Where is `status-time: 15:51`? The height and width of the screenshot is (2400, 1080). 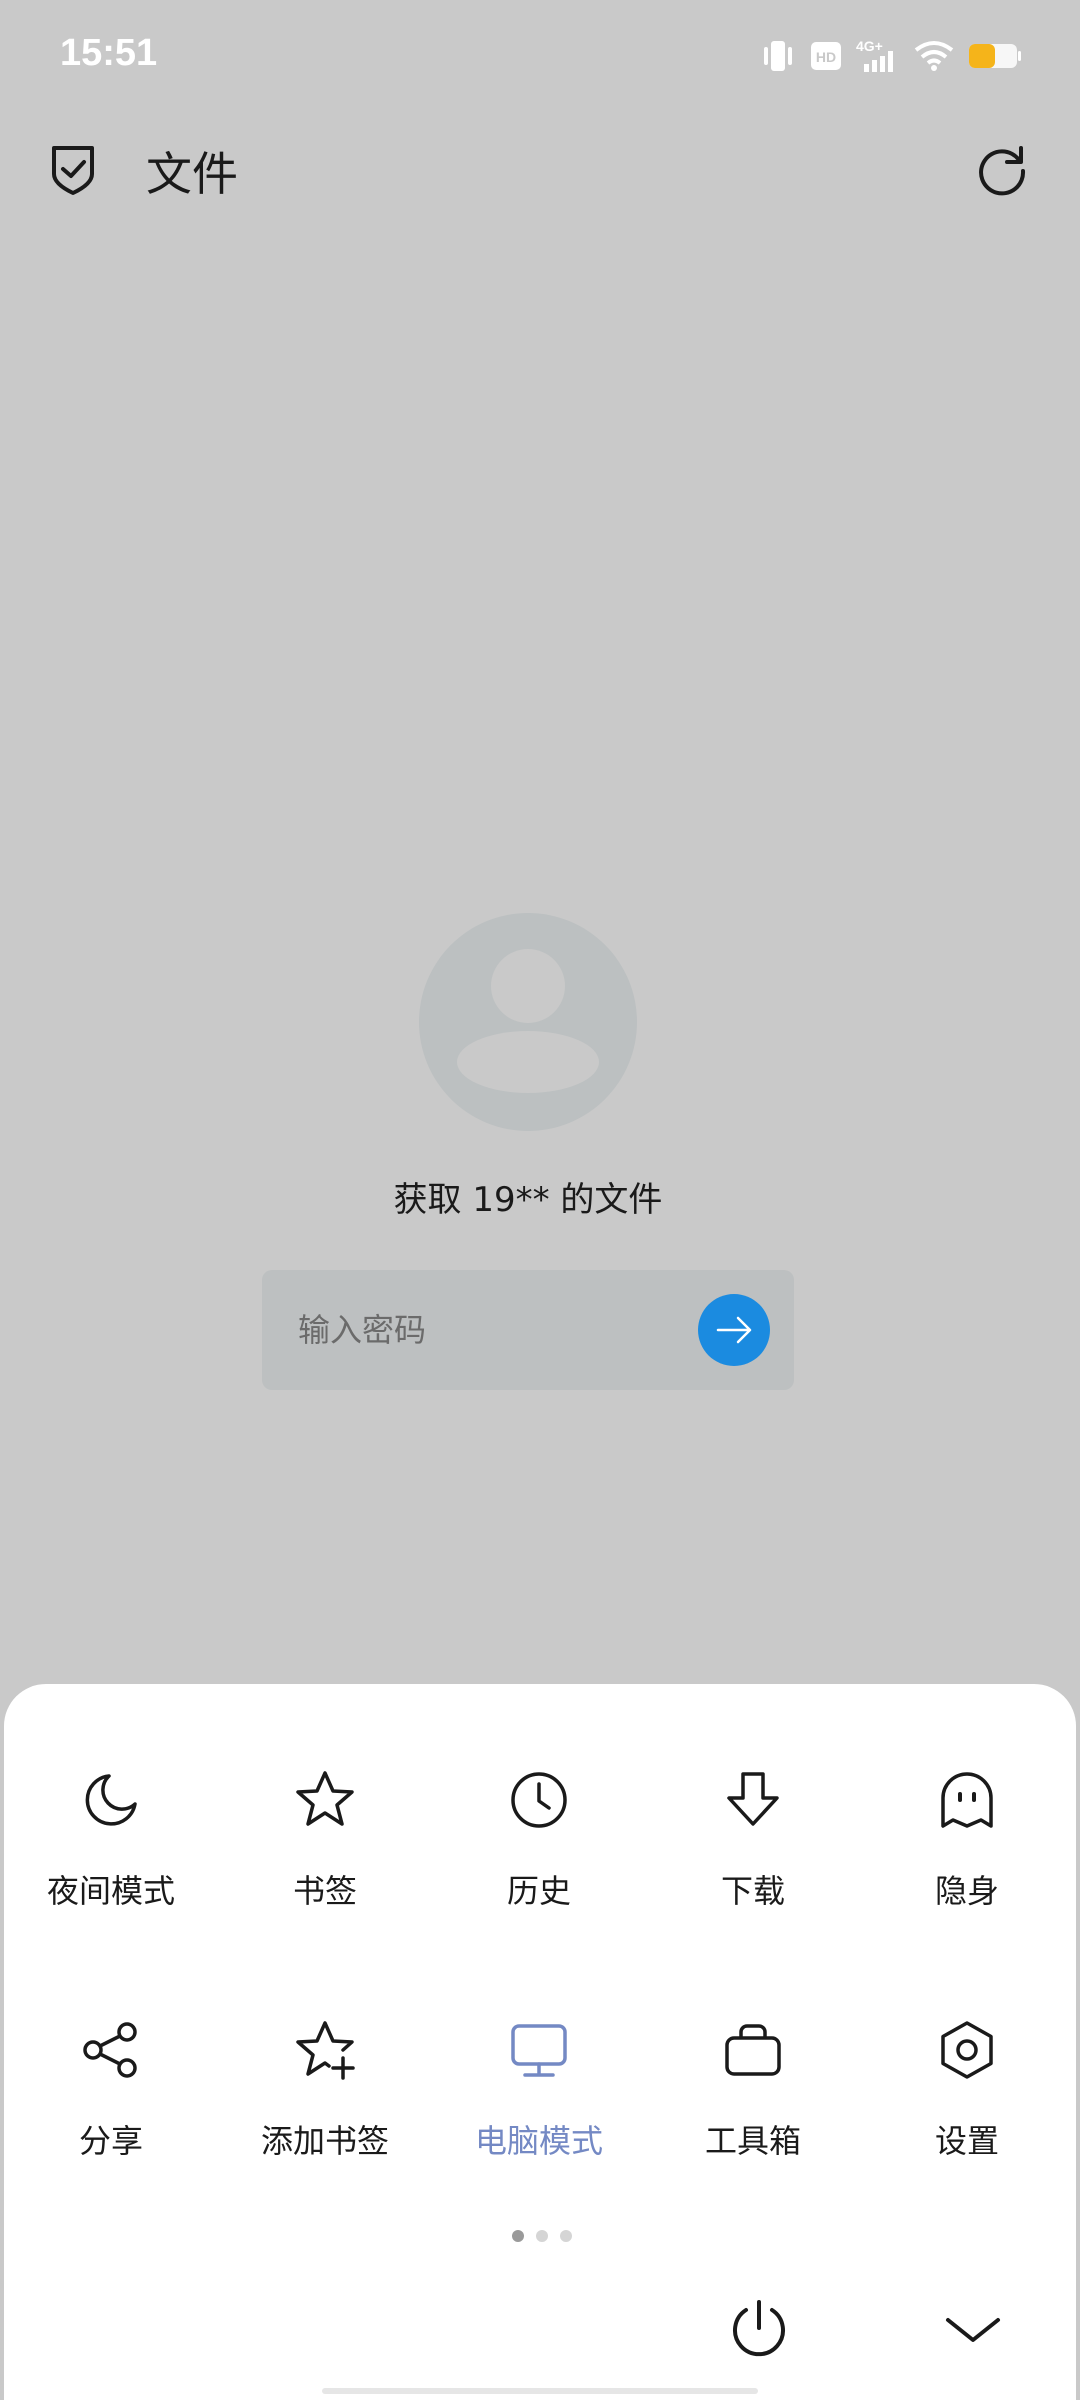 status-time: 15:51 is located at coordinates (109, 53).